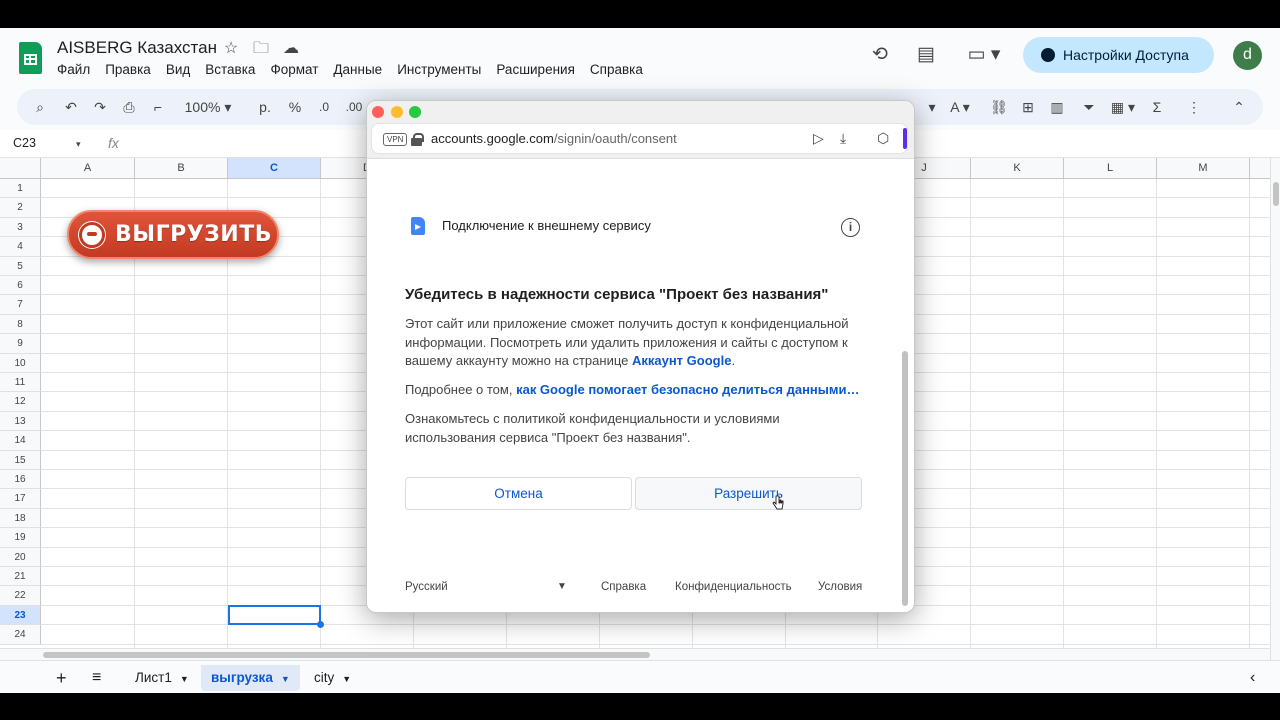  Describe the element at coordinates (932, 107) in the screenshot. I see `halign-icon: ▾` at that location.